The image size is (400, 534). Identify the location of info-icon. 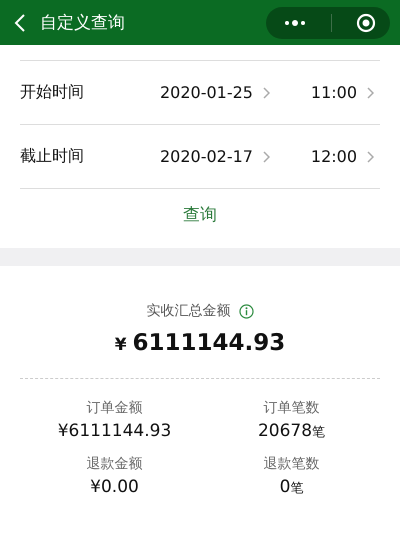
(246, 311).